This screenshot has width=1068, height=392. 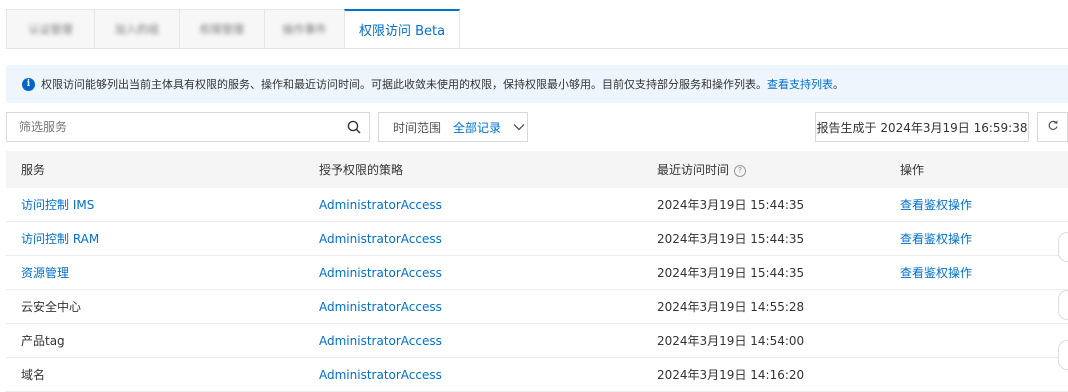 I want to click on header-last-access: 最近访问时间?, so click(x=702, y=169).